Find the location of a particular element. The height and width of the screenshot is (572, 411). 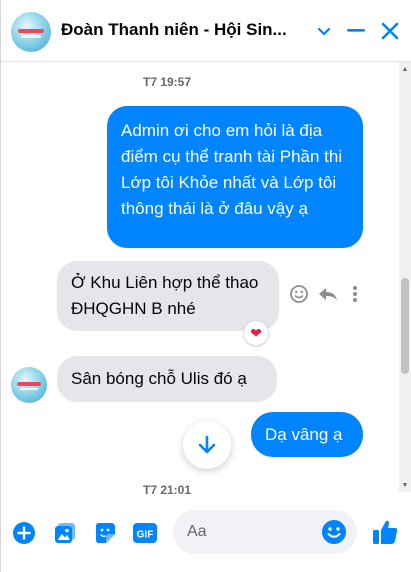

close-icon is located at coordinates (390, 31).